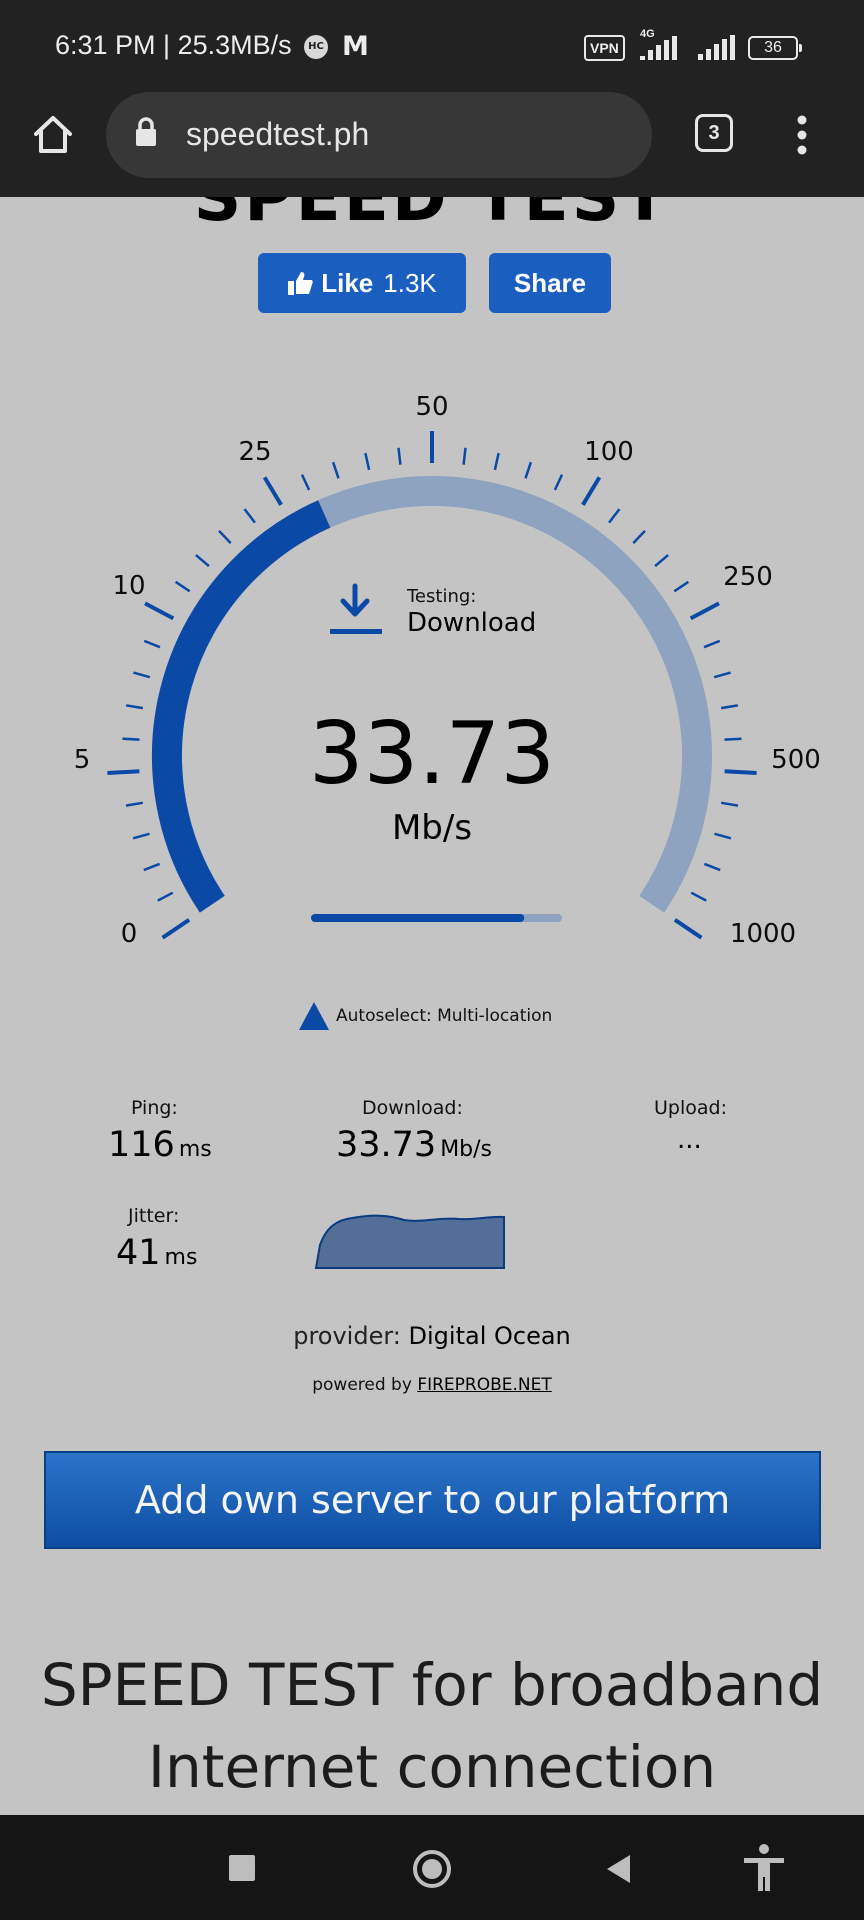 The image size is (864, 1920). Describe the element at coordinates (316, 47) in the screenshot. I see `hd-call-icon: HC` at that location.